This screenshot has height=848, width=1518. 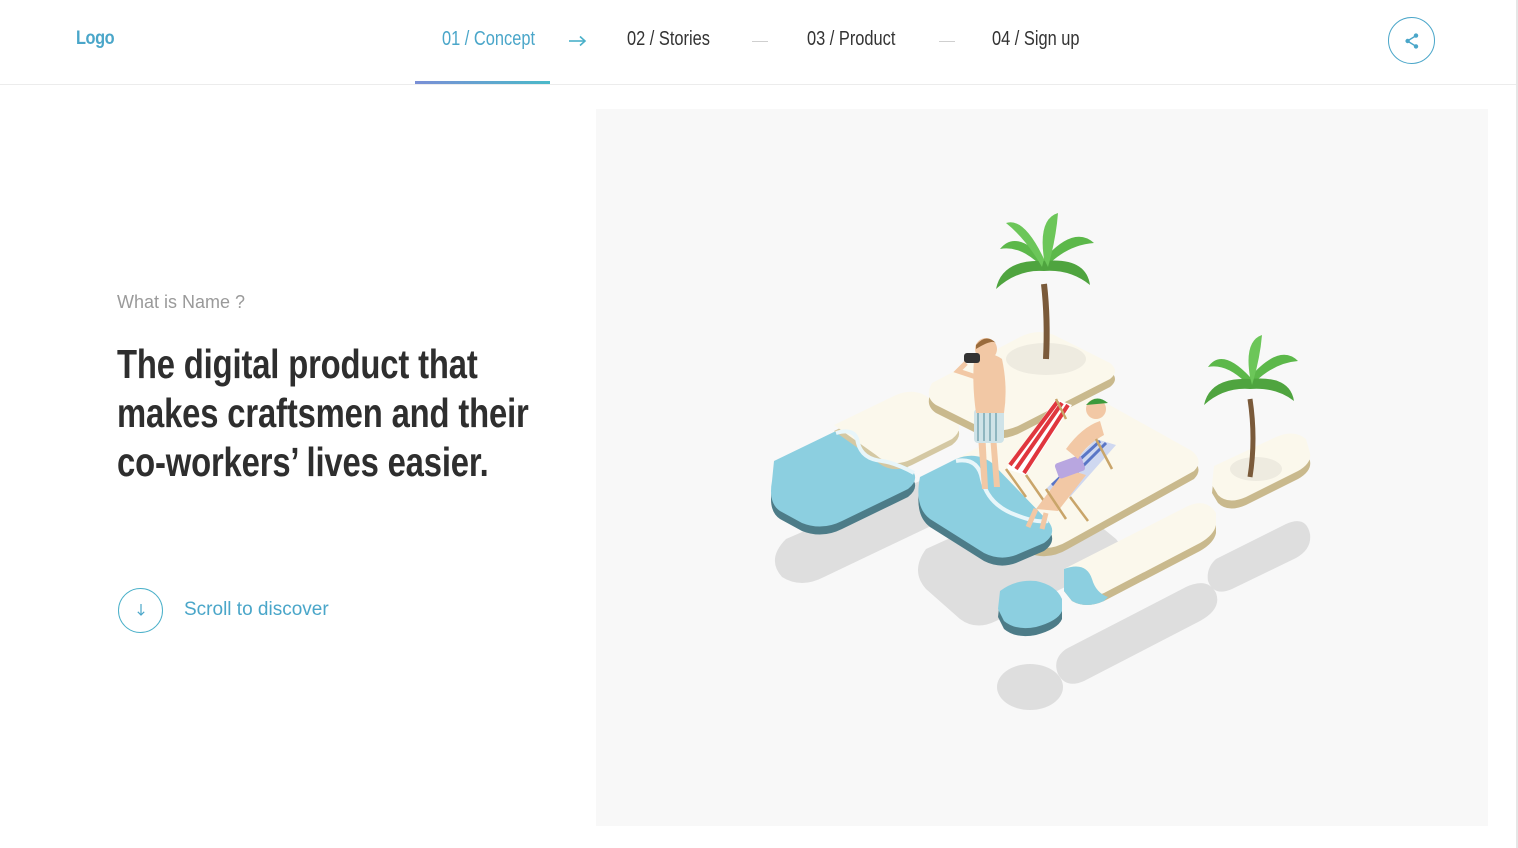 What do you see at coordinates (1261, 471) in the screenshot?
I see `right-small-island` at bounding box center [1261, 471].